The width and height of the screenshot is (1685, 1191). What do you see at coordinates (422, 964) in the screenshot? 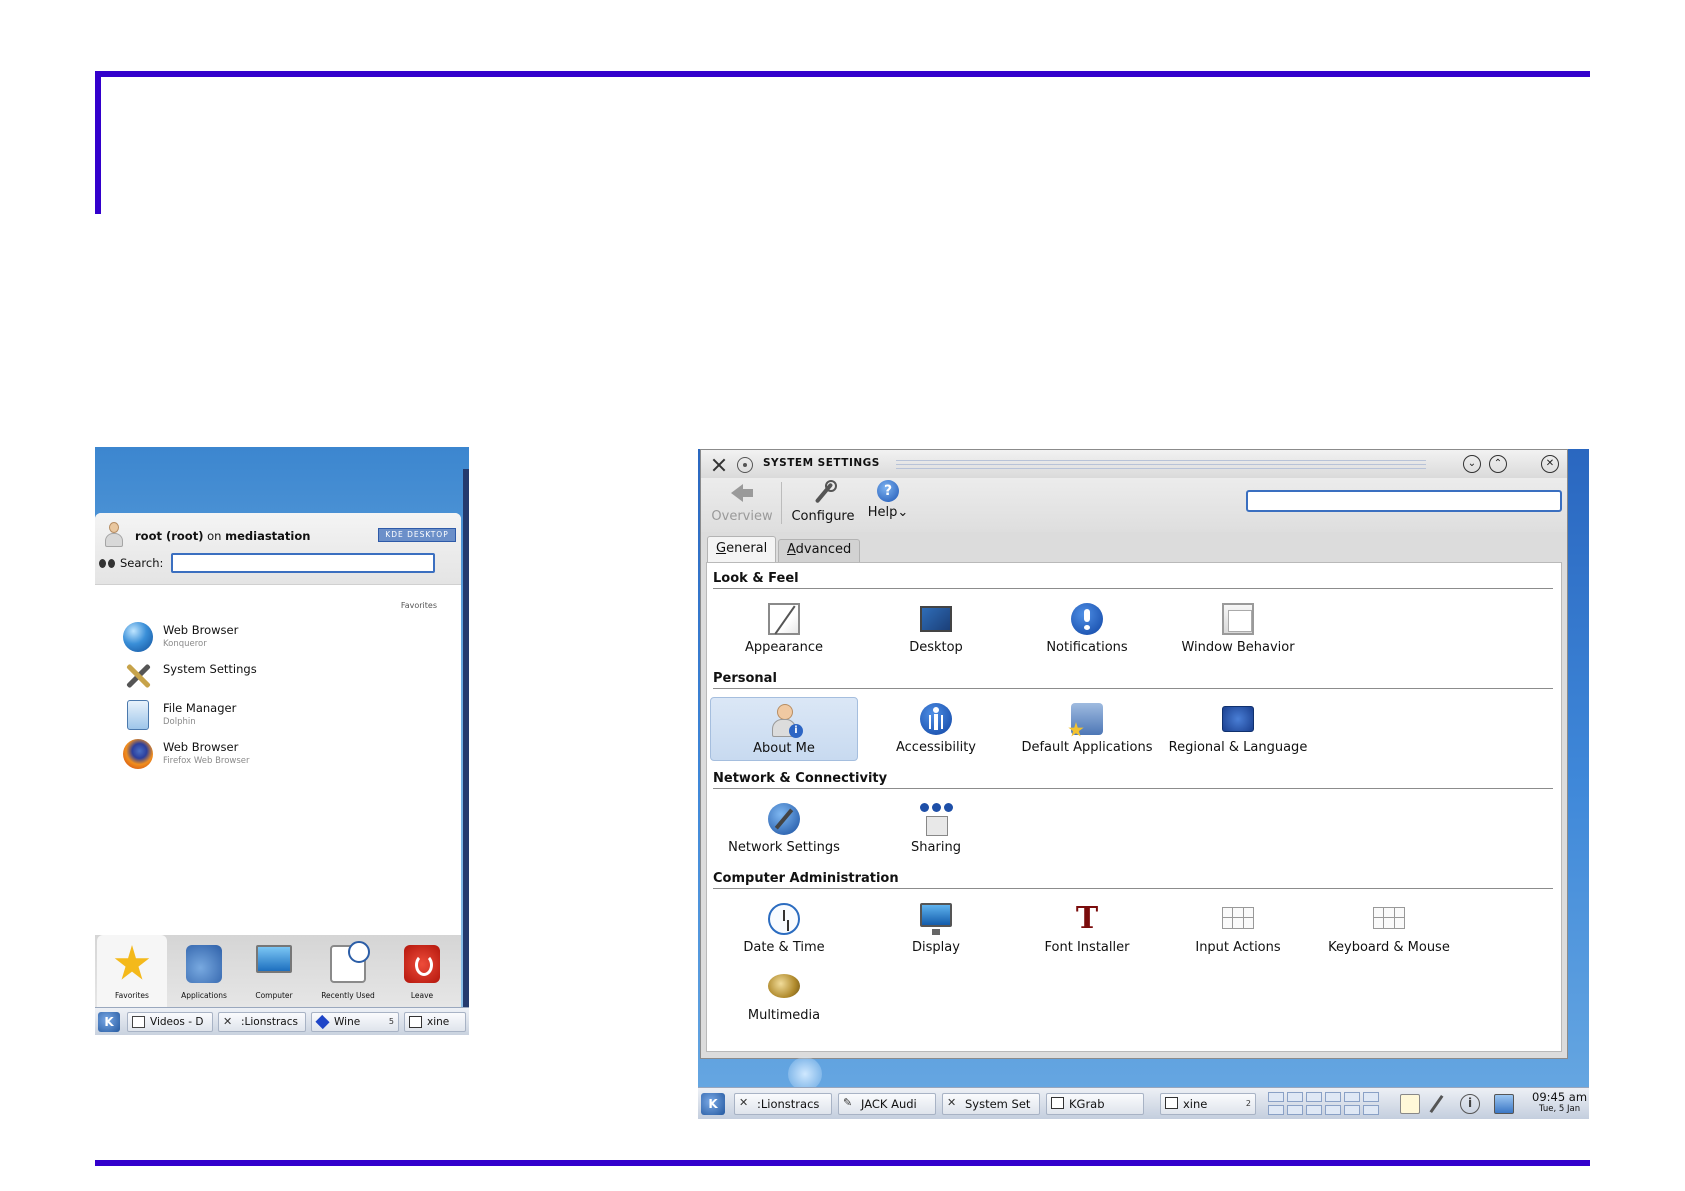
I see `leave-icon` at bounding box center [422, 964].